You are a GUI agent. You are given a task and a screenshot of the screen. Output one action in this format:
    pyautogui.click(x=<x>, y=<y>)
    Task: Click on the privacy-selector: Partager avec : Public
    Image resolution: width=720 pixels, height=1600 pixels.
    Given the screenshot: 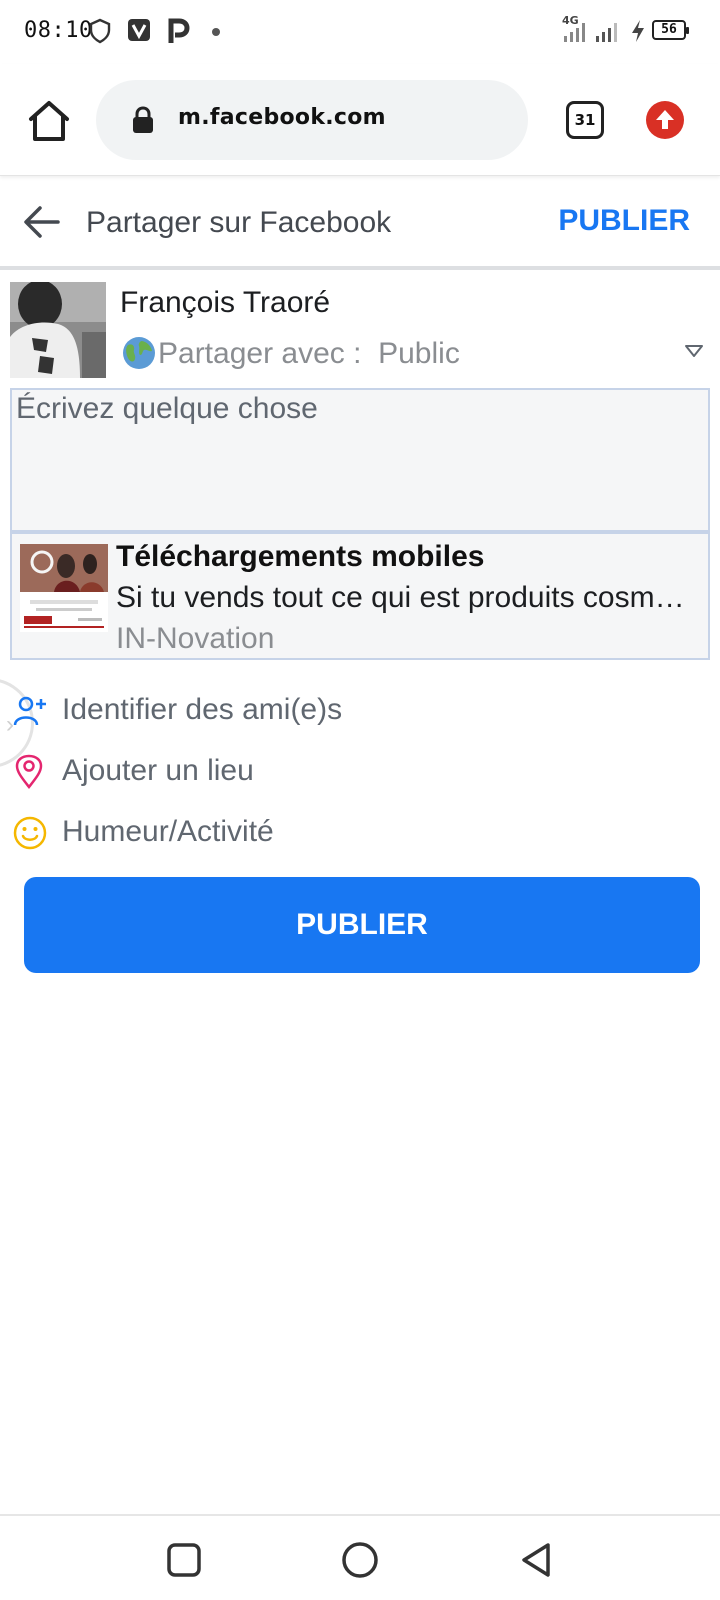 What is the action you would take?
    pyautogui.click(x=415, y=354)
    